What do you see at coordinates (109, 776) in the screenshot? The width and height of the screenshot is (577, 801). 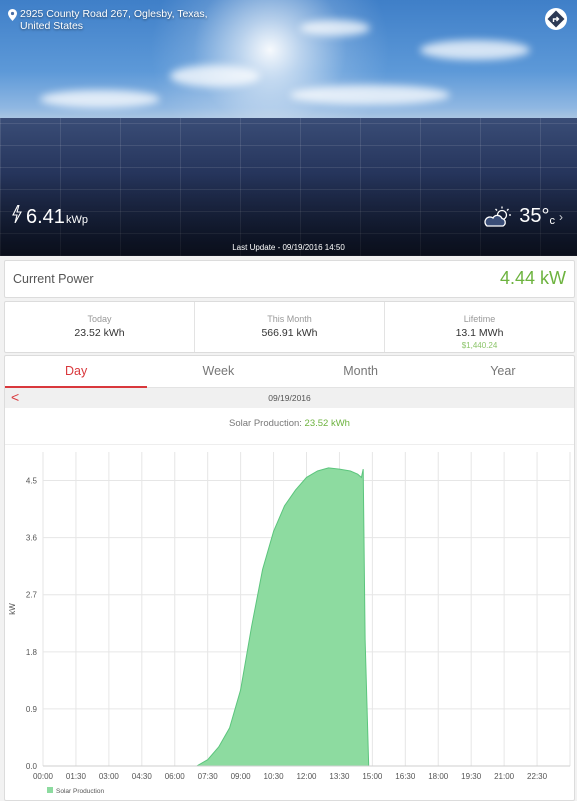 I see `x-tick-label: 03:00` at bounding box center [109, 776].